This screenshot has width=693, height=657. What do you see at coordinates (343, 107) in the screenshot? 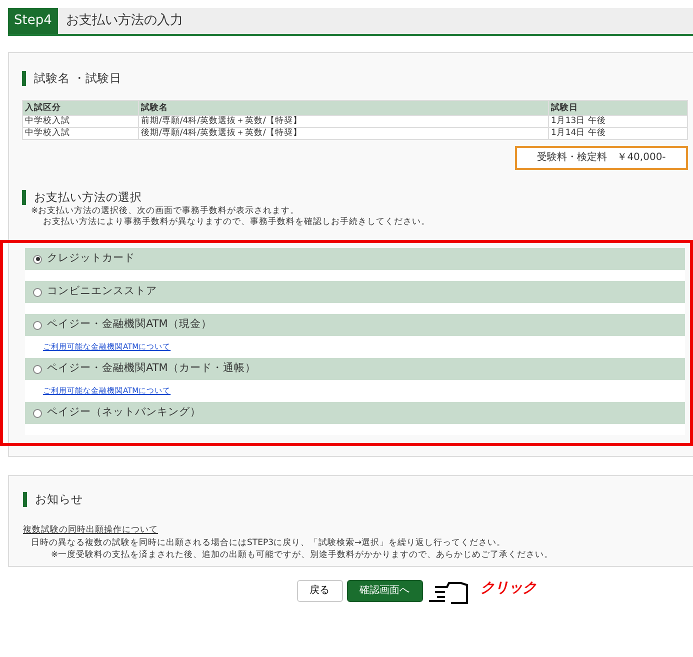
I see `column-header: 試験名` at bounding box center [343, 107].